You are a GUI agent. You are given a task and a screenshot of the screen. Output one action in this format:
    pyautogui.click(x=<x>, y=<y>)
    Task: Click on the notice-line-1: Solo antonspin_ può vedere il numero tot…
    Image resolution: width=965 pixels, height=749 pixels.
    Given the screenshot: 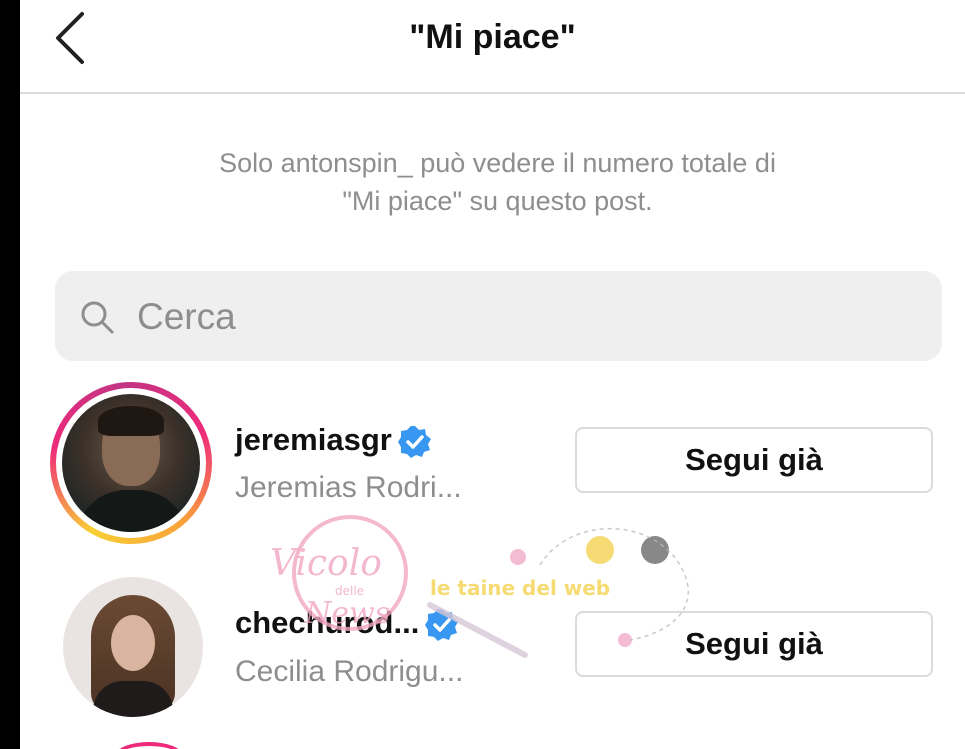 What is the action you would take?
    pyautogui.click(x=497, y=163)
    